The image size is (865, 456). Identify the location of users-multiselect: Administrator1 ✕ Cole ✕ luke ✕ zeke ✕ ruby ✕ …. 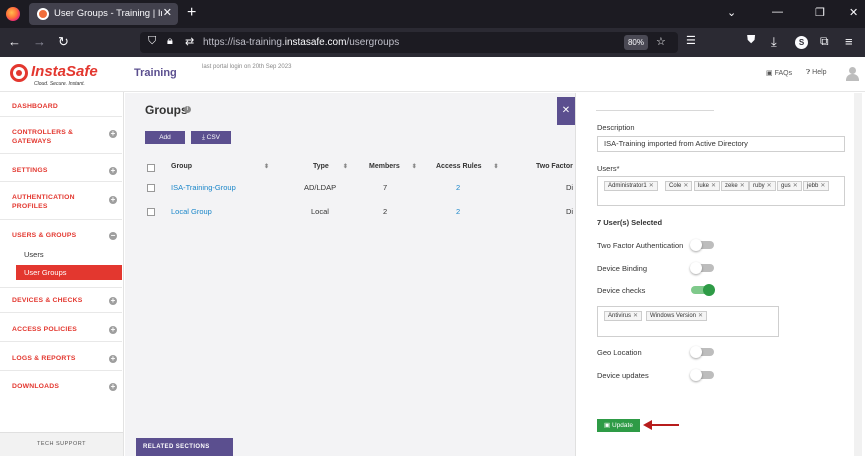
(721, 191).